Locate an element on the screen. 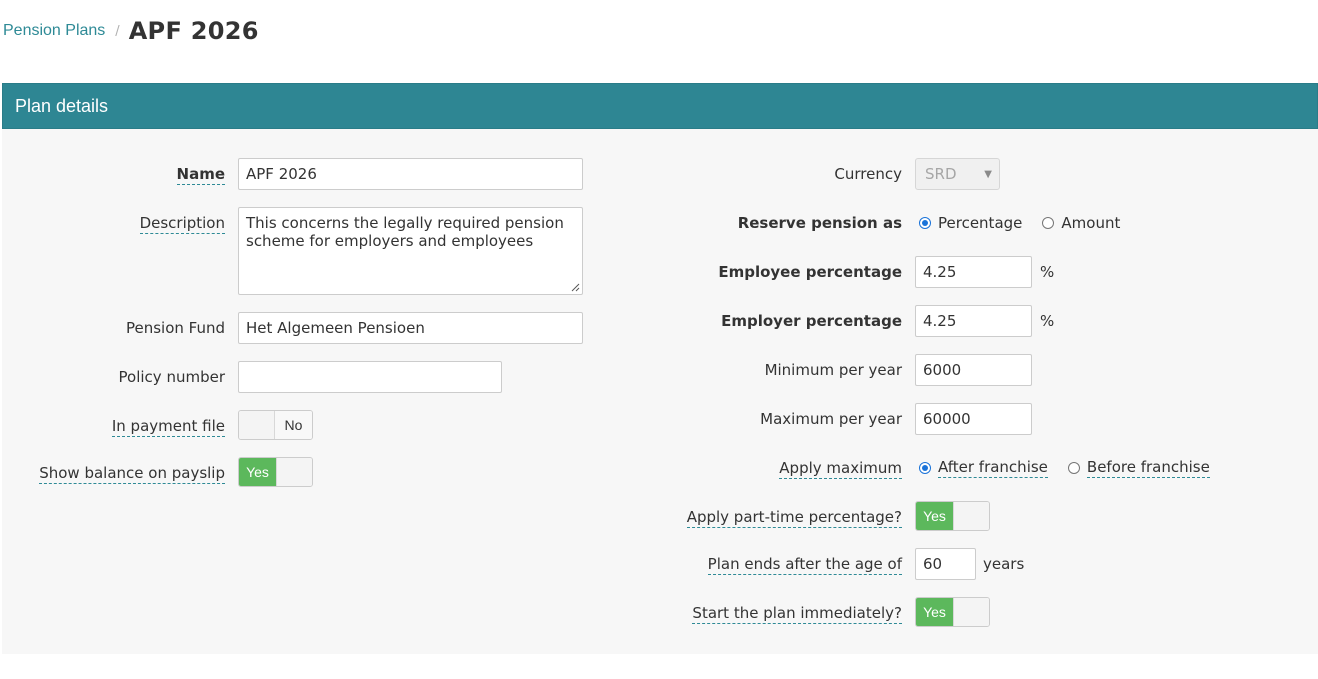 This screenshot has height=679, width=1318. pension-fund-label: Pension Fund is located at coordinates (175, 328).